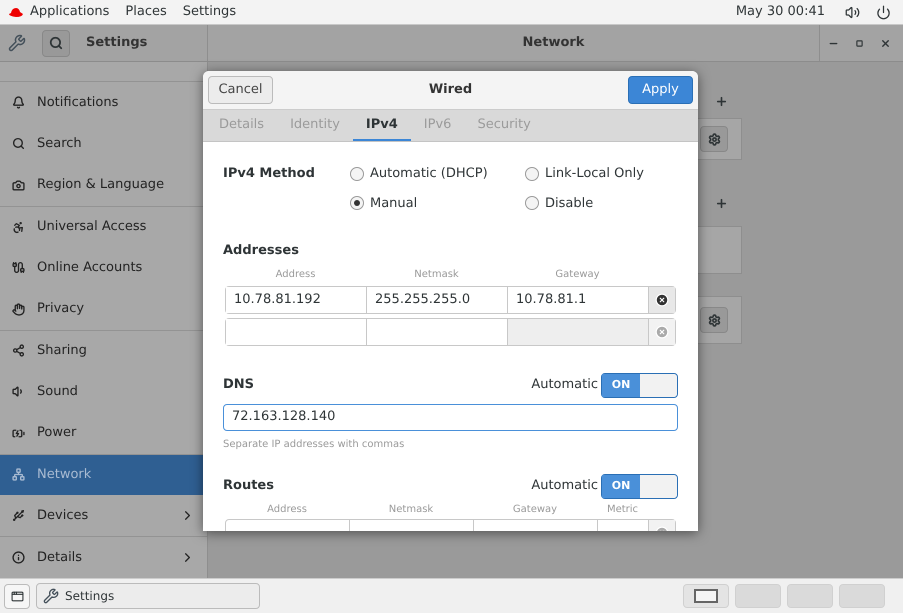 This screenshot has width=903, height=613. What do you see at coordinates (852, 12) in the screenshot?
I see `volume-icon` at bounding box center [852, 12].